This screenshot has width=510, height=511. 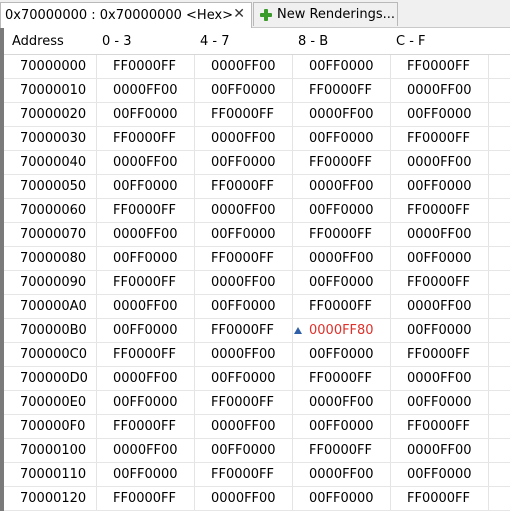 What do you see at coordinates (53, 498) in the screenshot?
I see `address-cell: 70000120` at bounding box center [53, 498].